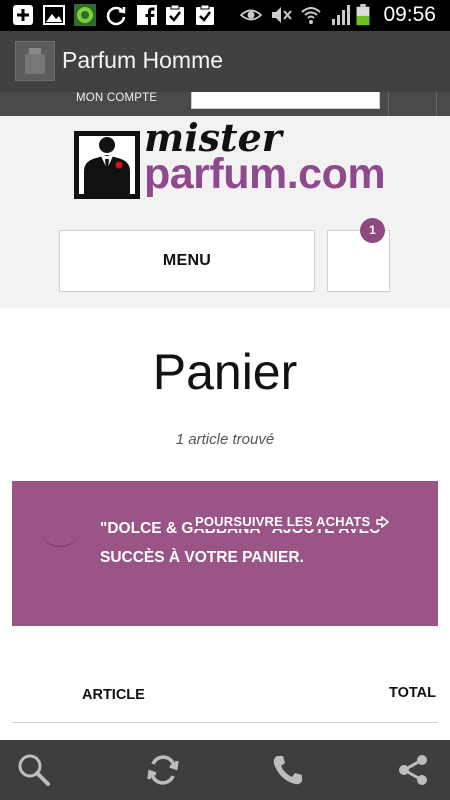 The image size is (450, 800). I want to click on phone-icon, so click(288, 770).